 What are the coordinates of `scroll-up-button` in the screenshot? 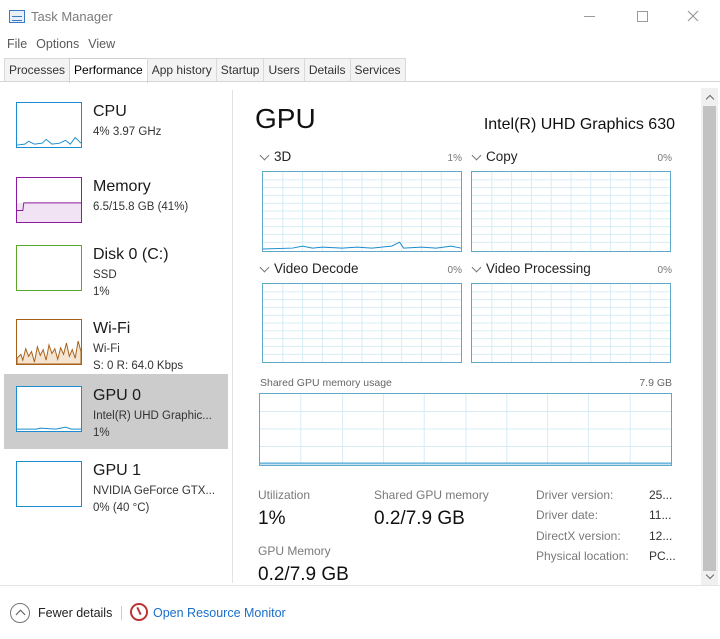 It's located at (709, 97).